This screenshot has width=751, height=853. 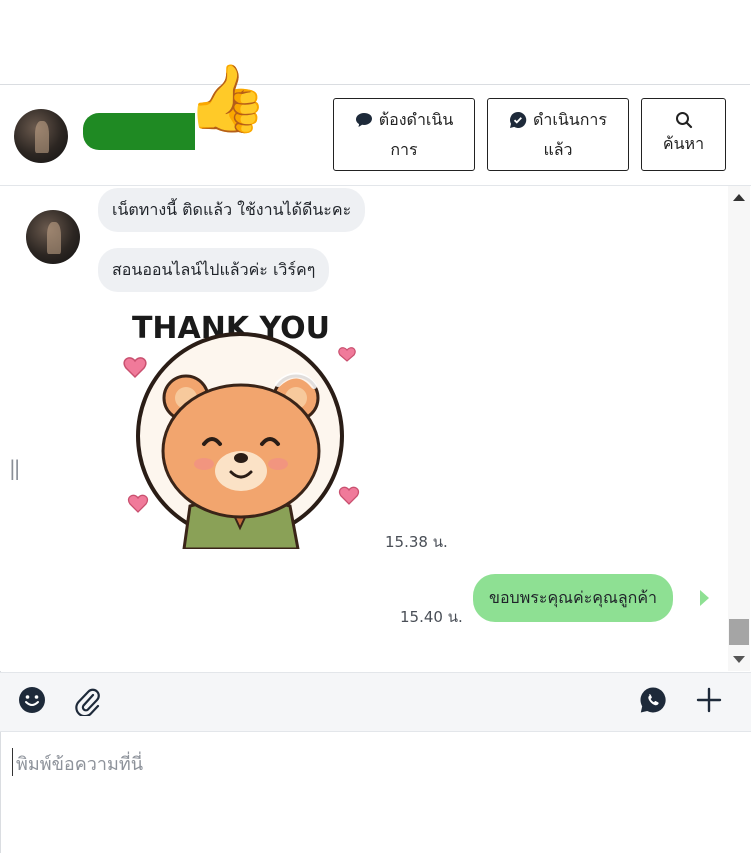 What do you see at coordinates (32, 702) in the screenshot?
I see `emoji-icon` at bounding box center [32, 702].